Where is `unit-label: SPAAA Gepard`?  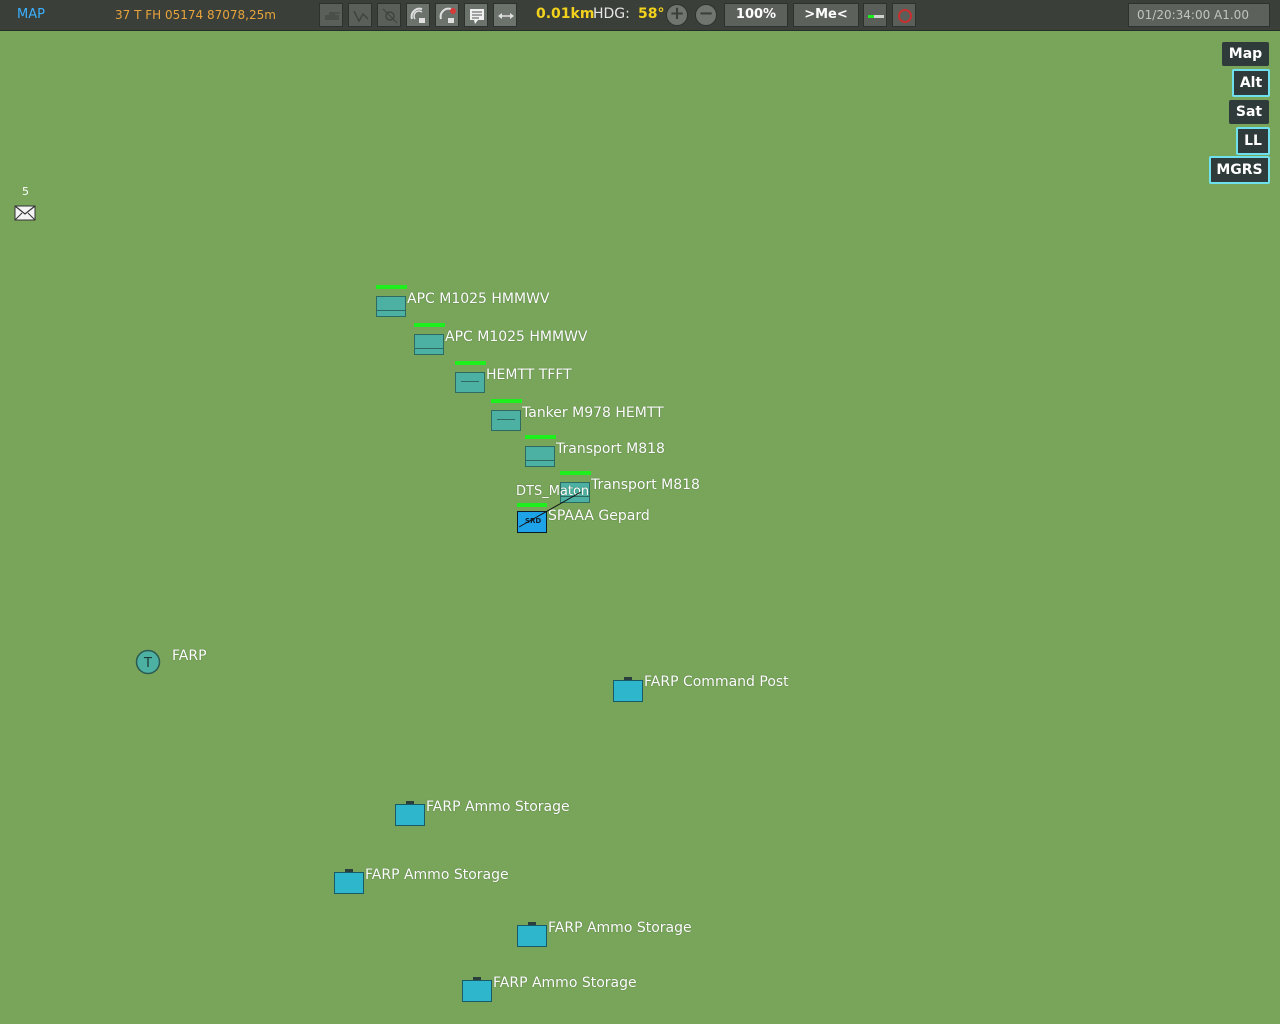
unit-label: SPAAA Gepard is located at coordinates (599, 516).